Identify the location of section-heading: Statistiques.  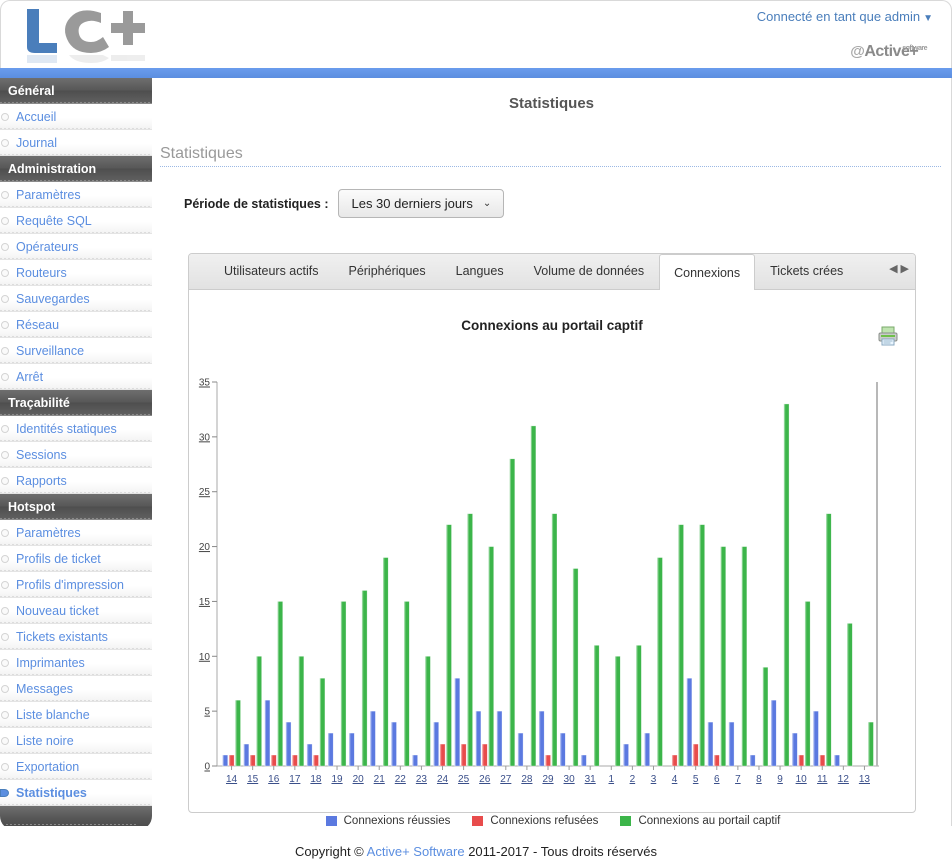
(550, 156).